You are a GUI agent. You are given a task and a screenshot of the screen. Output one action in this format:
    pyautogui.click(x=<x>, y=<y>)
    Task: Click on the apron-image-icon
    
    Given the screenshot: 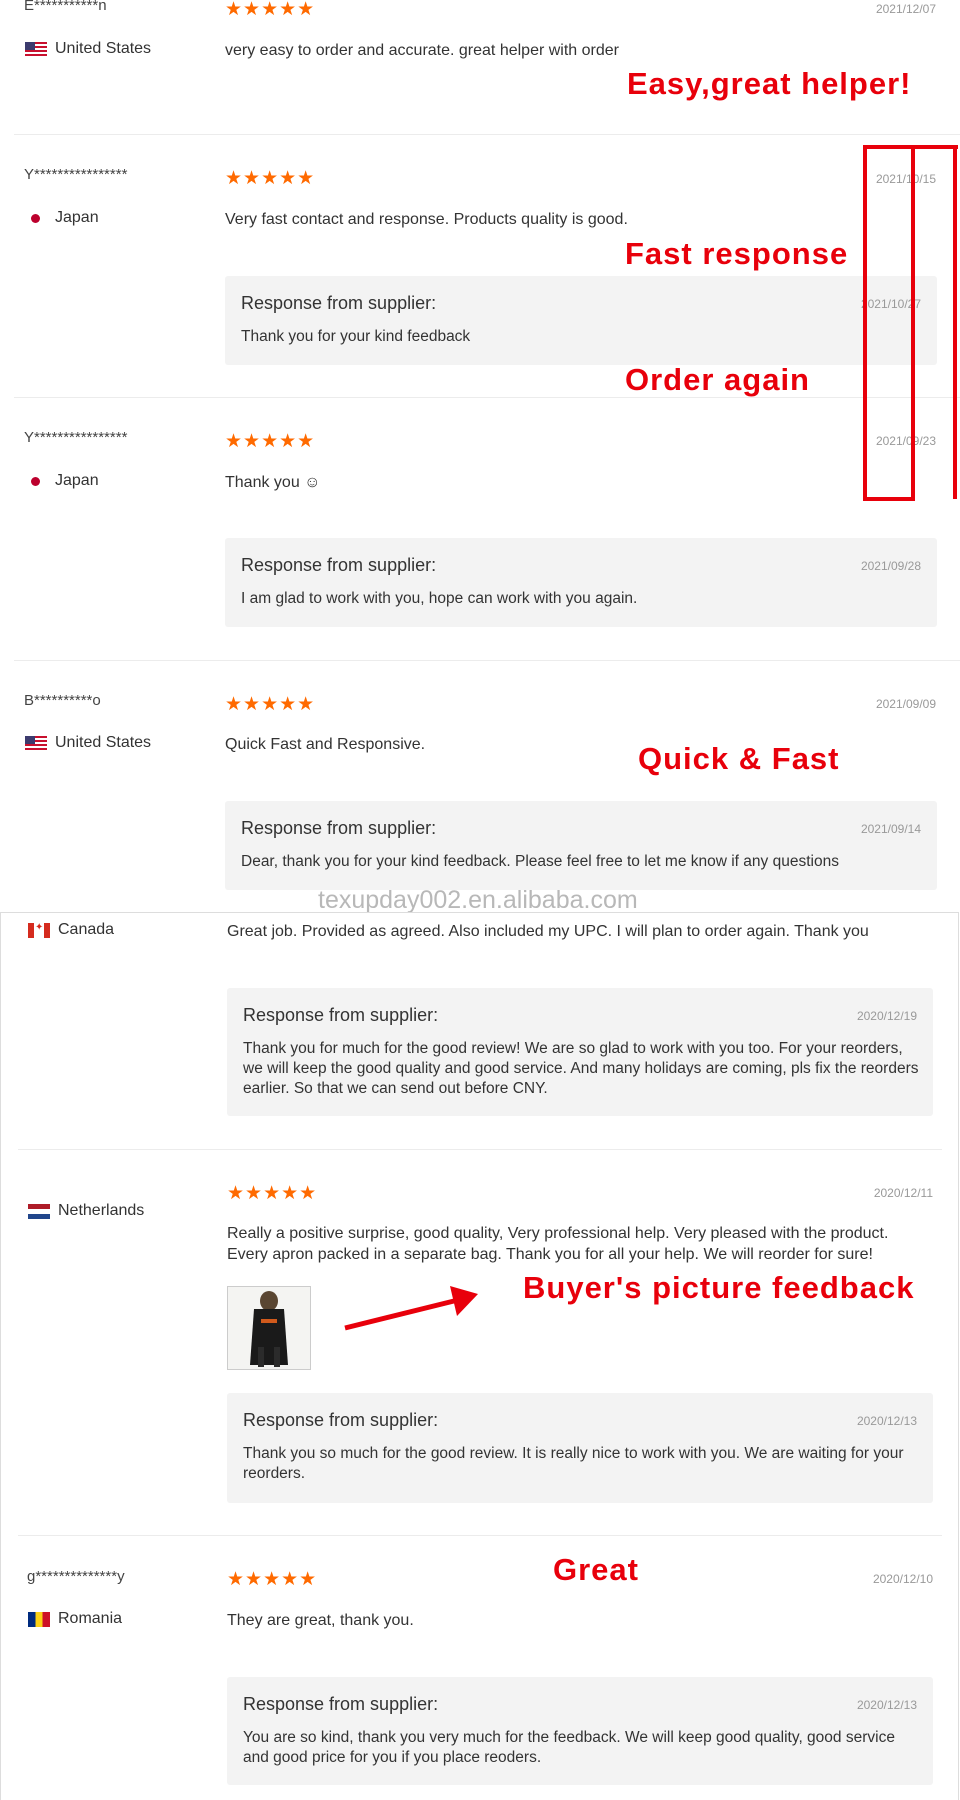 What is the action you would take?
    pyautogui.click(x=269, y=1328)
    